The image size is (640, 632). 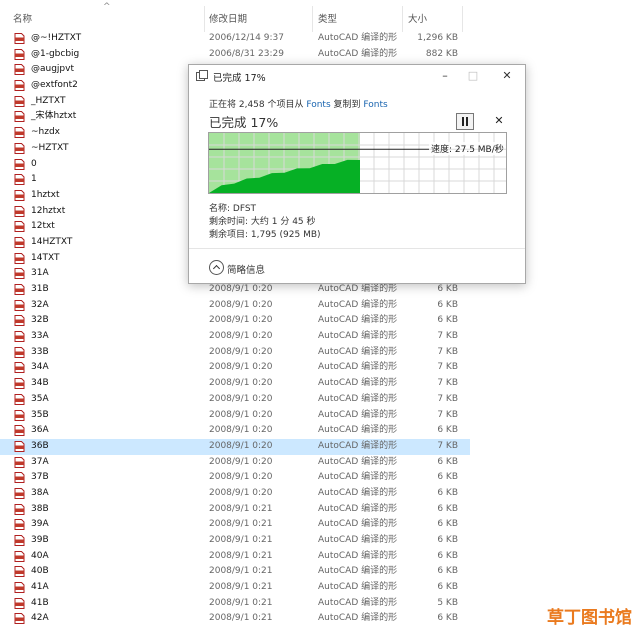 I want to click on file-date: 2008/9/1 0:21, so click(x=241, y=508).